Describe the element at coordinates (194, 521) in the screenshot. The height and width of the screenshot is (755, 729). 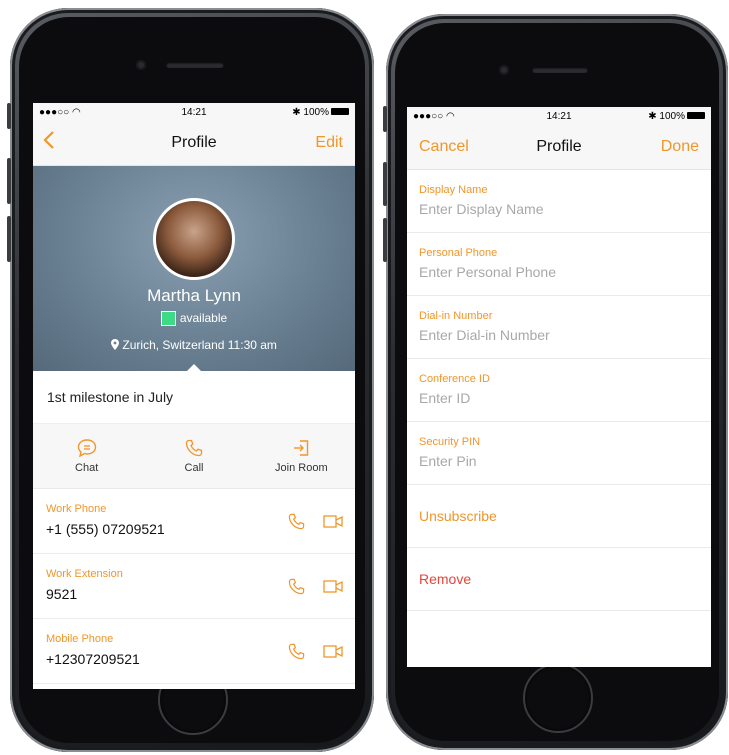
I see `contact-row-work-phone: Work Phone +1 (555) 07209521` at that location.